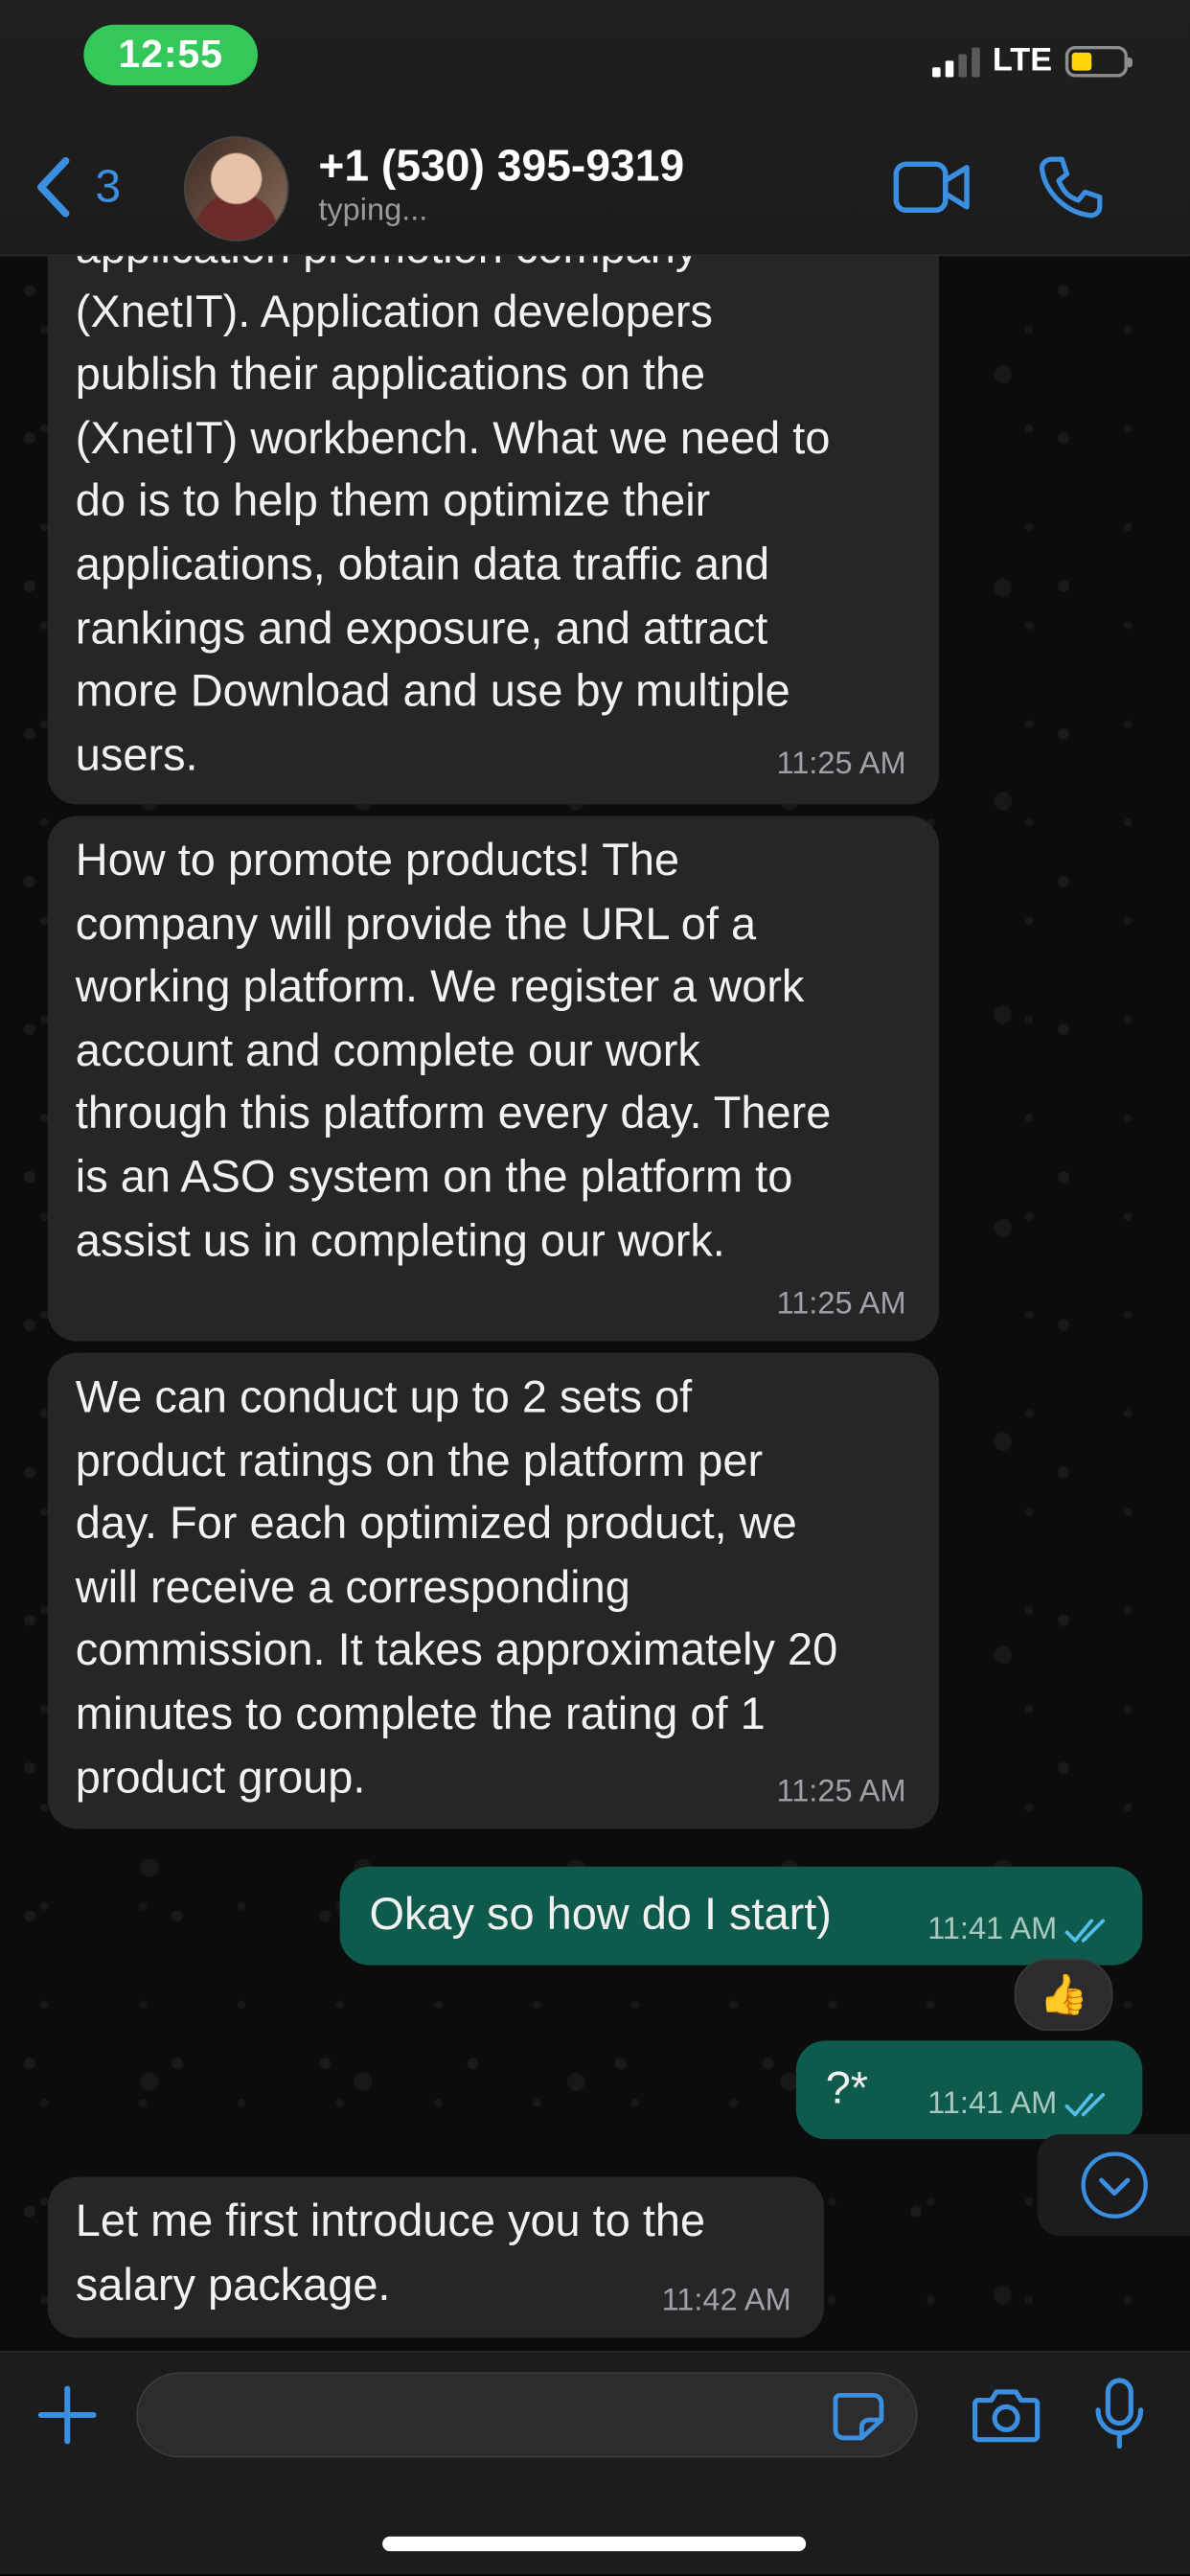  Describe the element at coordinates (956, 62) in the screenshot. I see `cellular-signal-icon` at that location.